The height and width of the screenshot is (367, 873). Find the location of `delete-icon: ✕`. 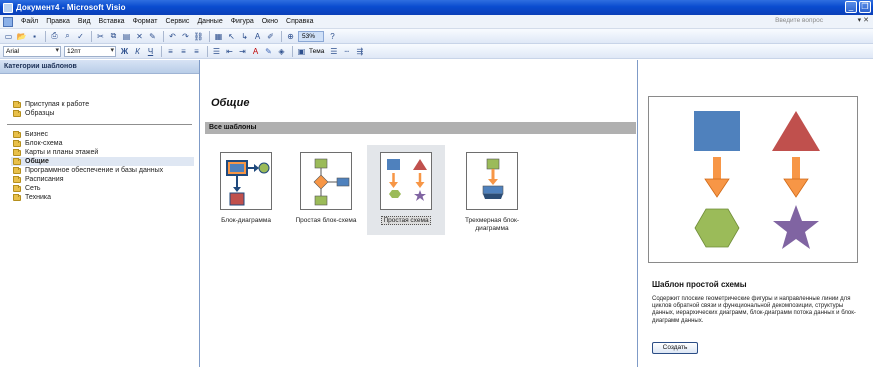

delete-icon: ✕ is located at coordinates (139, 36).